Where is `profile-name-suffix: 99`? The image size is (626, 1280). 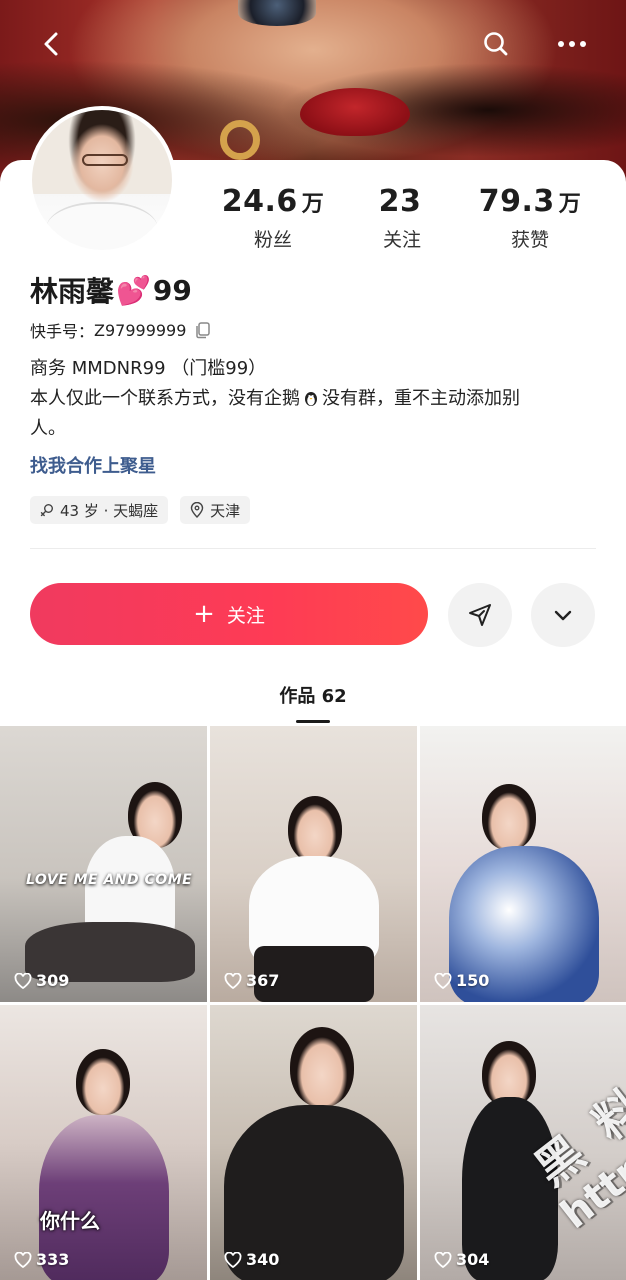
profile-name-suffix: 99 is located at coordinates (172, 290).